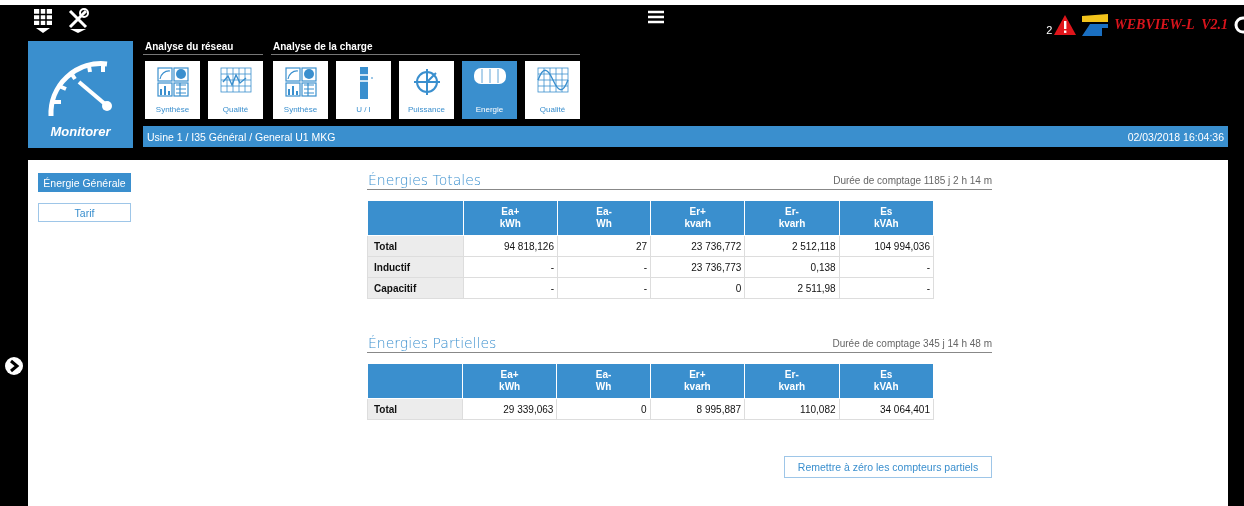  Describe the element at coordinates (792, 288) in the screenshot. I see `table-cell: 2 511,98` at that location.